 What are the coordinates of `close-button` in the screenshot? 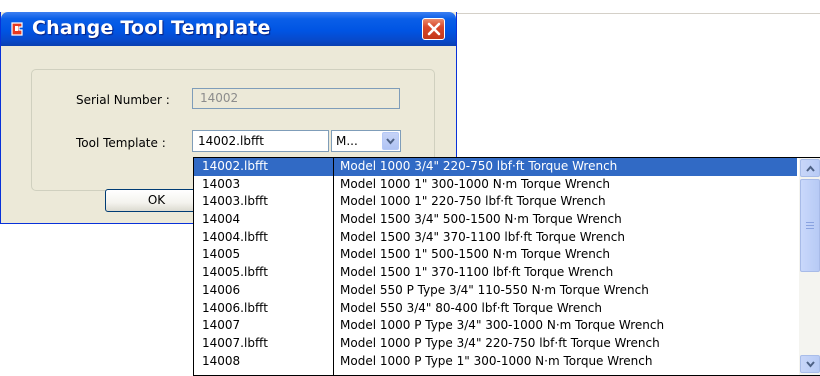 It's located at (433, 29).